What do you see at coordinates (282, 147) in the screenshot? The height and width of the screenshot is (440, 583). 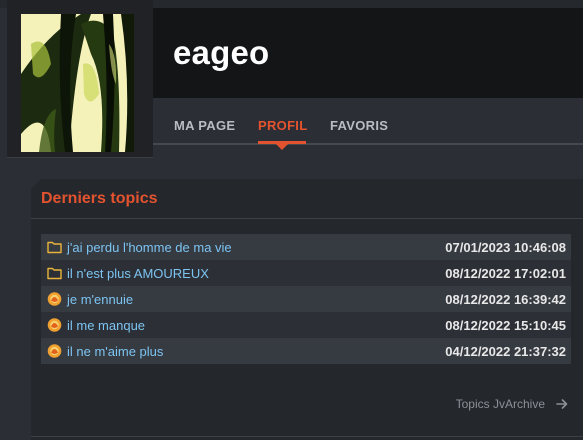 I see `active-tab-caret` at bounding box center [282, 147].